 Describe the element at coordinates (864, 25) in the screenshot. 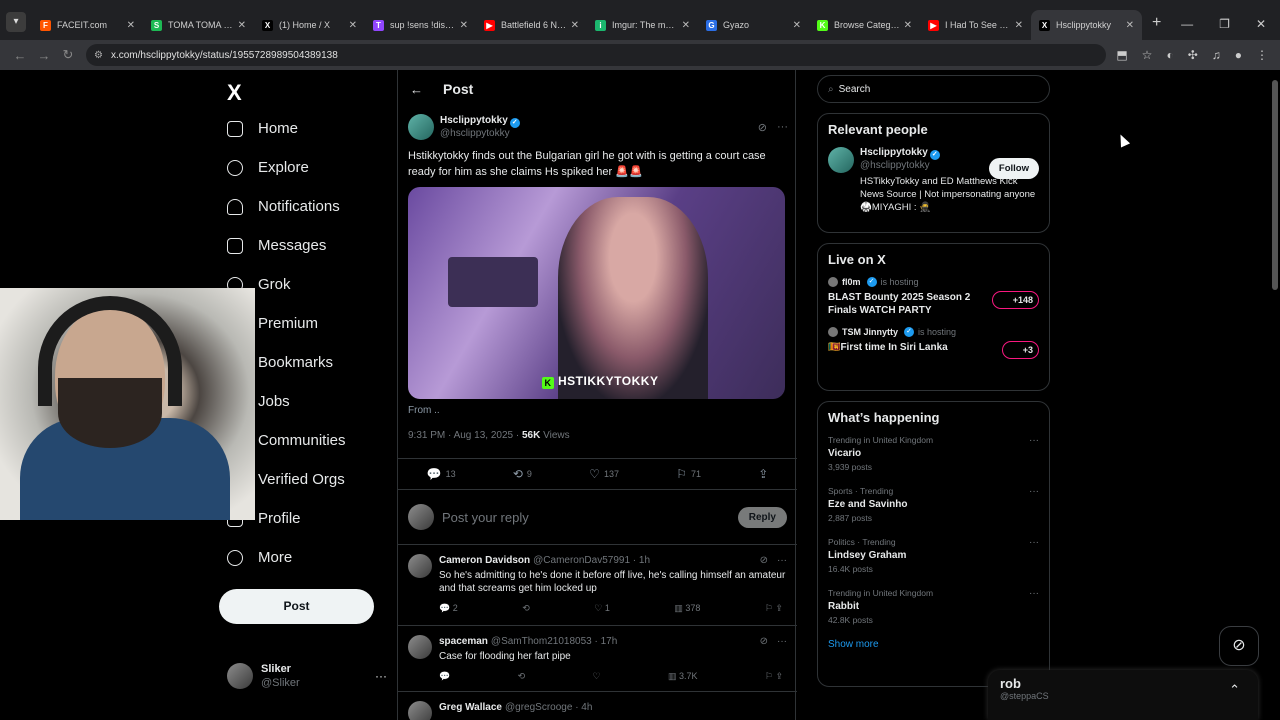

I see `browser-tab: K Browse Categorie ✕` at that location.